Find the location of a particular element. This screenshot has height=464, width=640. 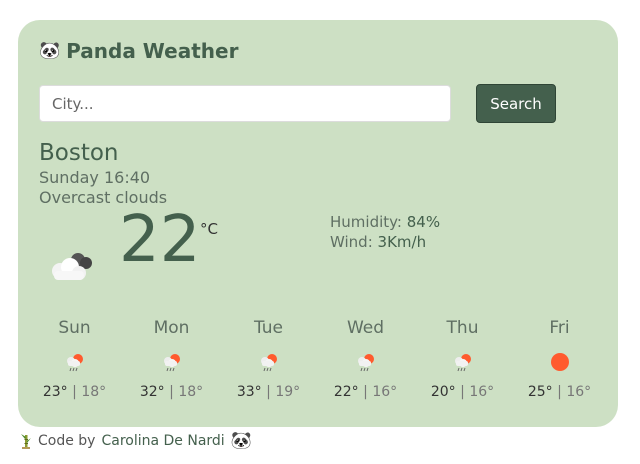

forecast-max: 23° is located at coordinates (55, 392).